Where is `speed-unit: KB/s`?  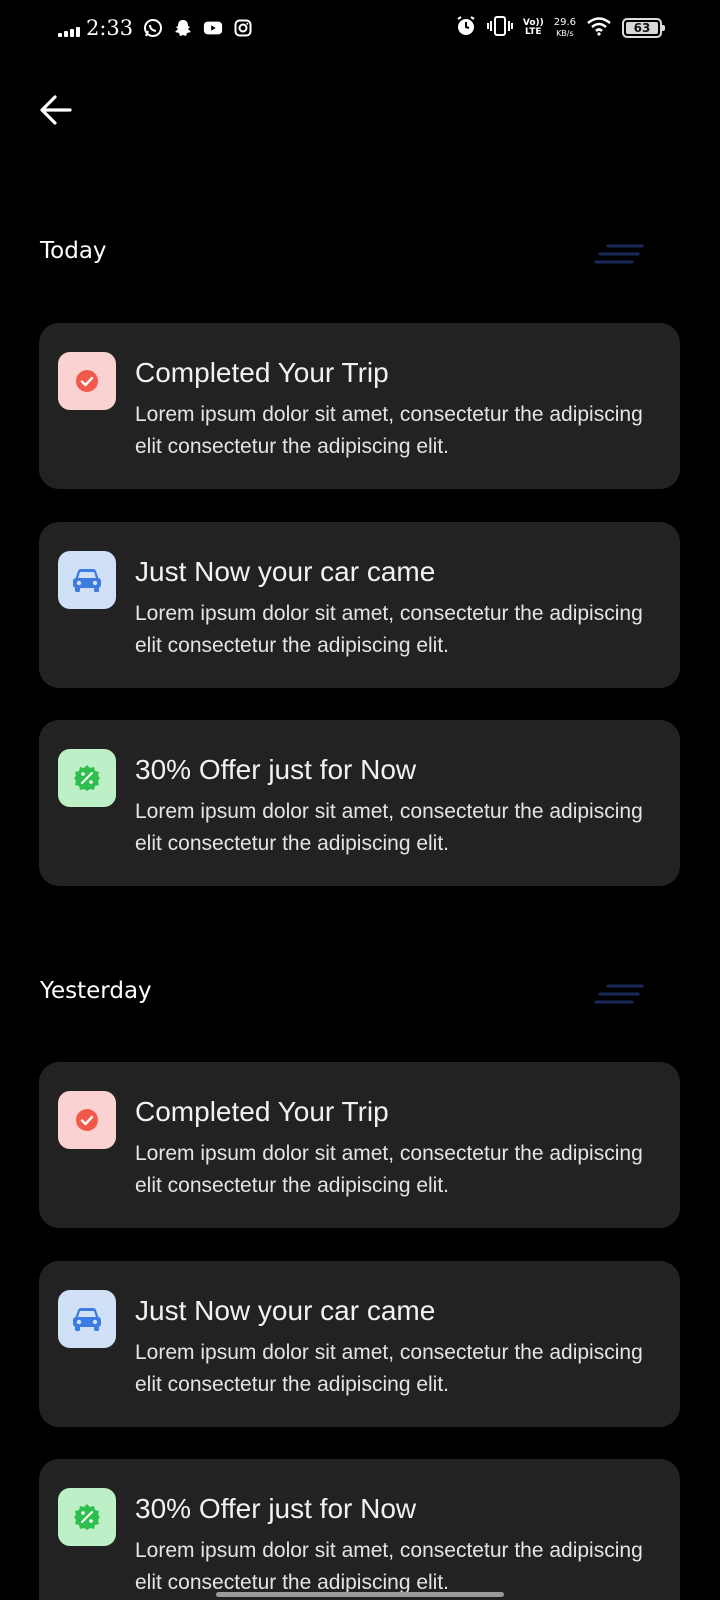
speed-unit: KB/s is located at coordinates (565, 33).